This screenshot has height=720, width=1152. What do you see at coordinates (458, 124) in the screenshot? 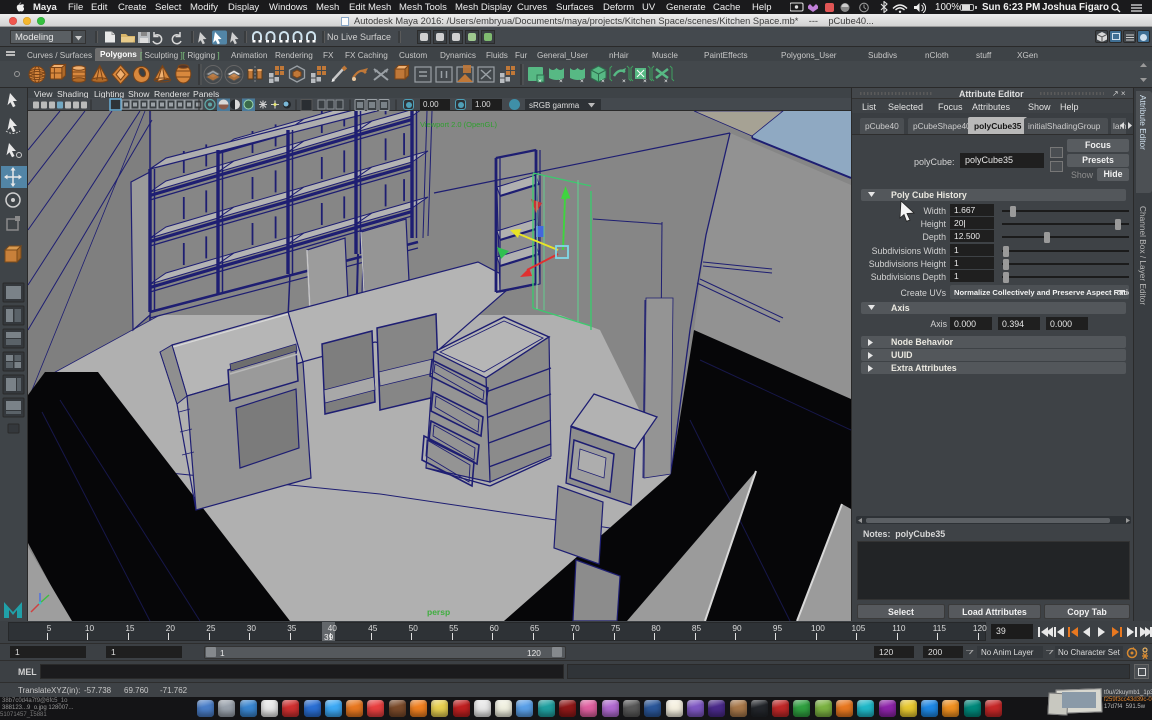
I see `svg-text: Viewport 2.0 (OpenGL)` at bounding box center [458, 124].